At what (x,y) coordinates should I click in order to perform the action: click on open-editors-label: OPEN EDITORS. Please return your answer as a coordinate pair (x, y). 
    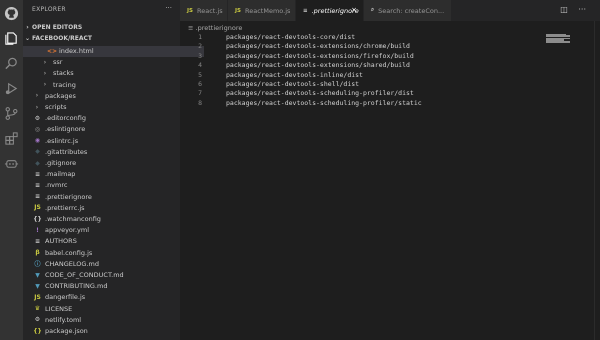
    Looking at the image, I should click on (57, 27).